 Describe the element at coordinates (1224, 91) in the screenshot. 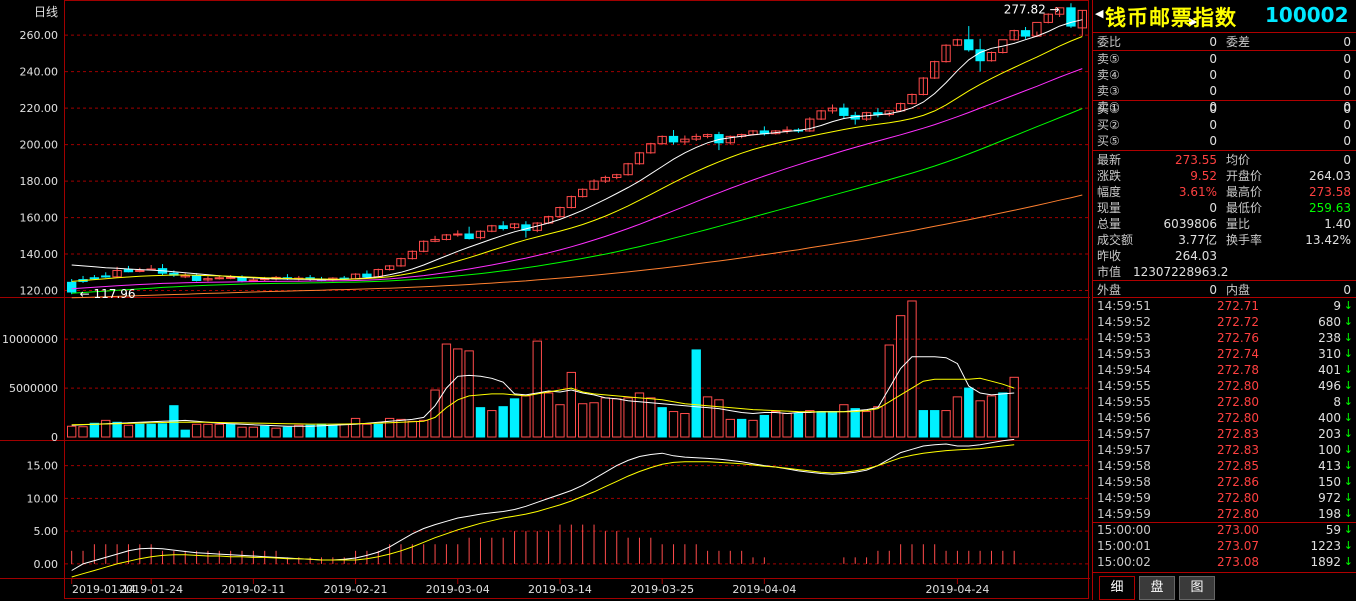

I see `sell-level-row: 卖③ 0 0` at that location.